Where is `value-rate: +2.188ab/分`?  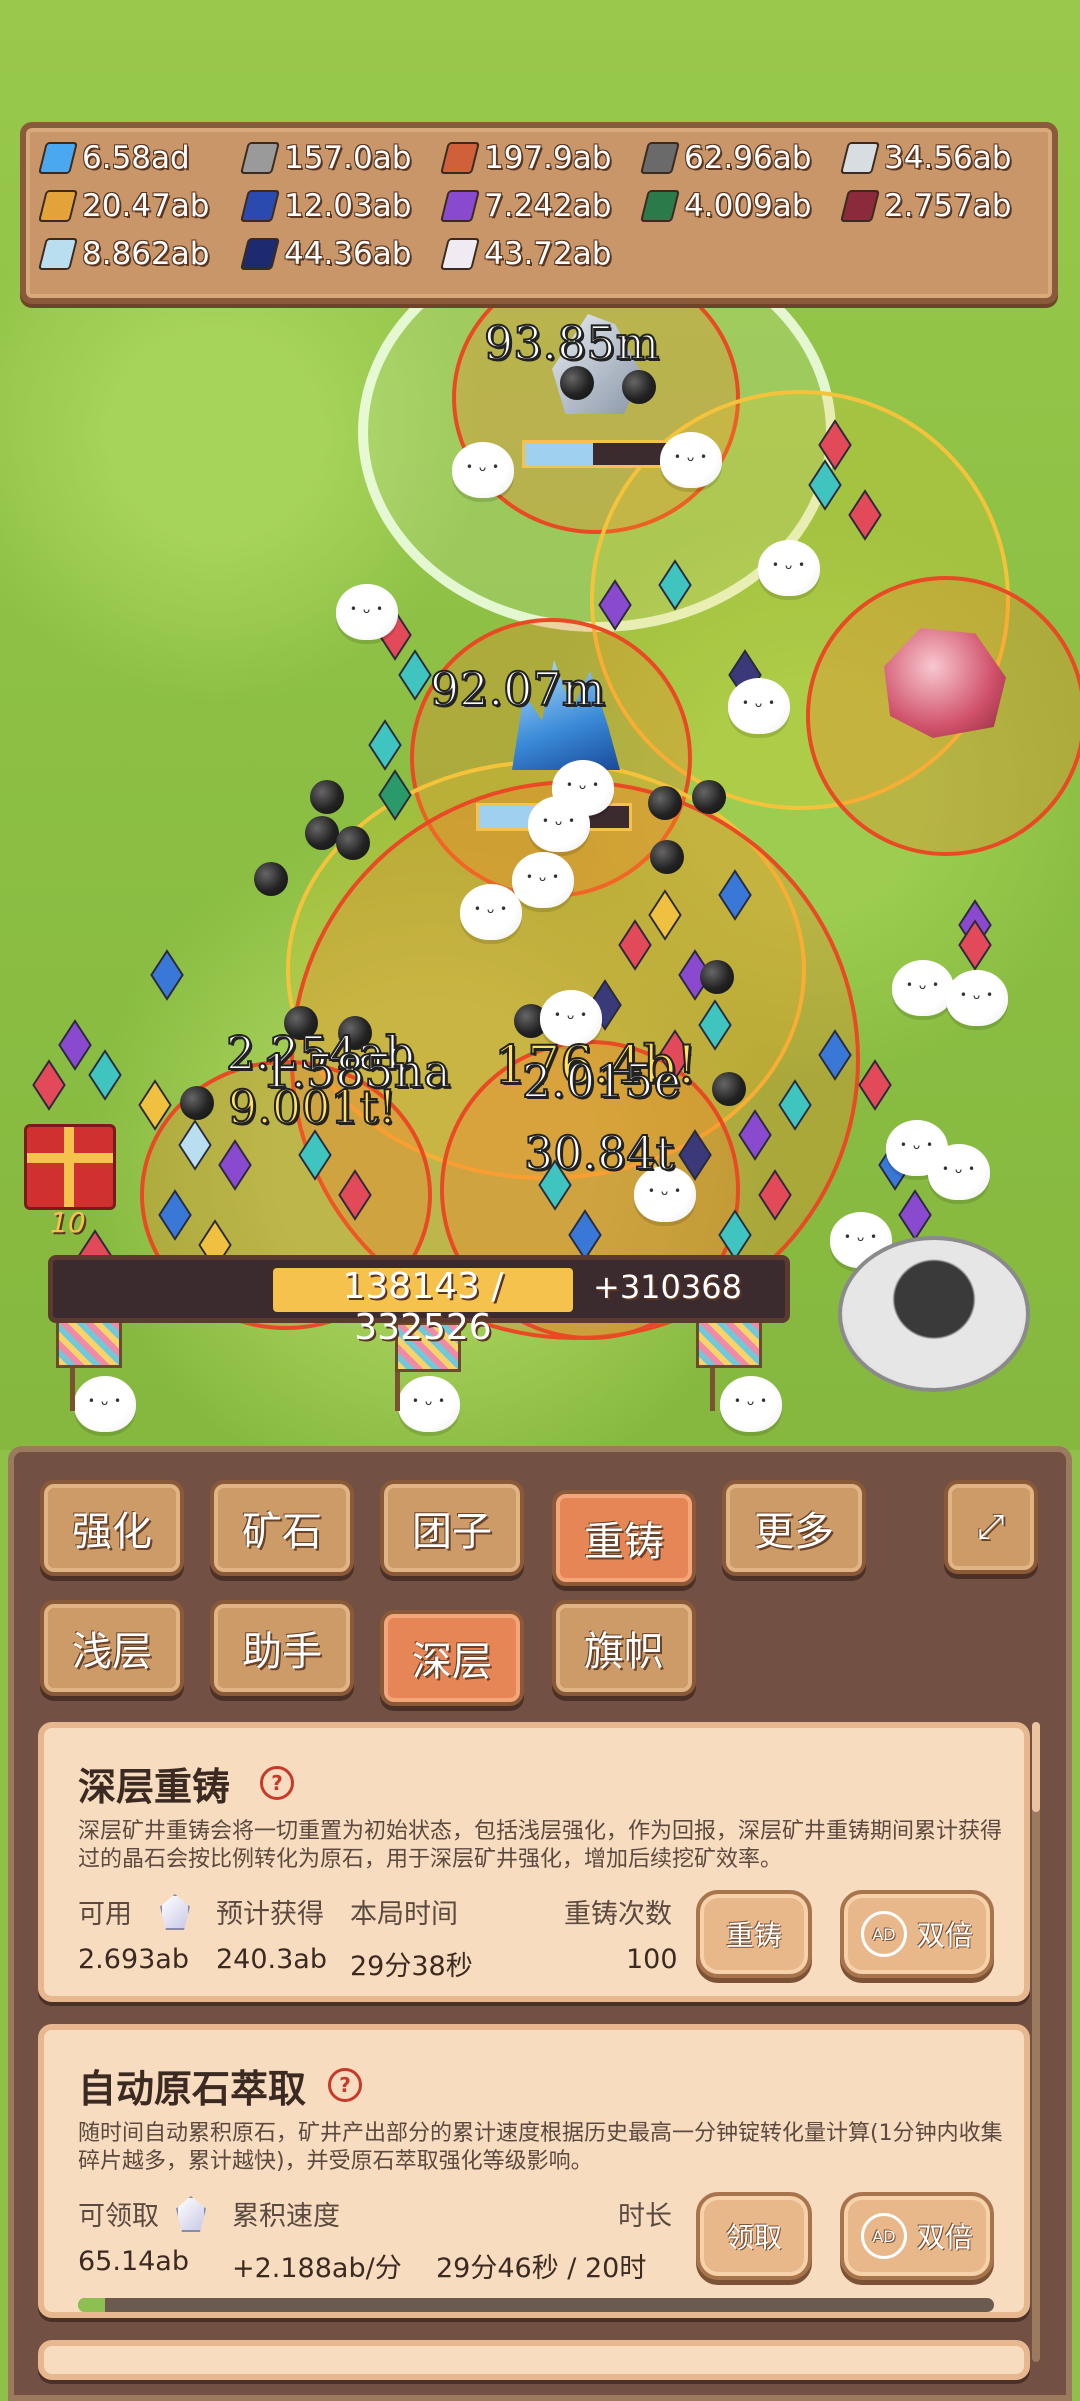 value-rate: +2.188ab/分 is located at coordinates (317, 2268).